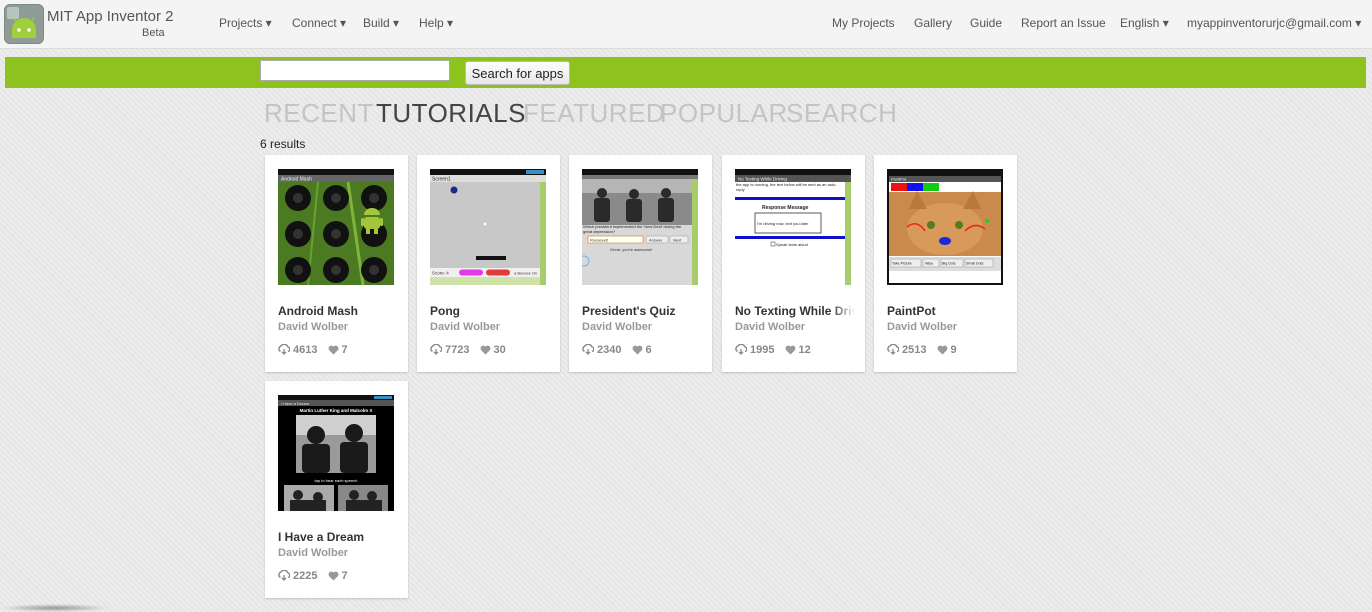  What do you see at coordinates (355, 70) in the screenshot?
I see `search-input` at bounding box center [355, 70].